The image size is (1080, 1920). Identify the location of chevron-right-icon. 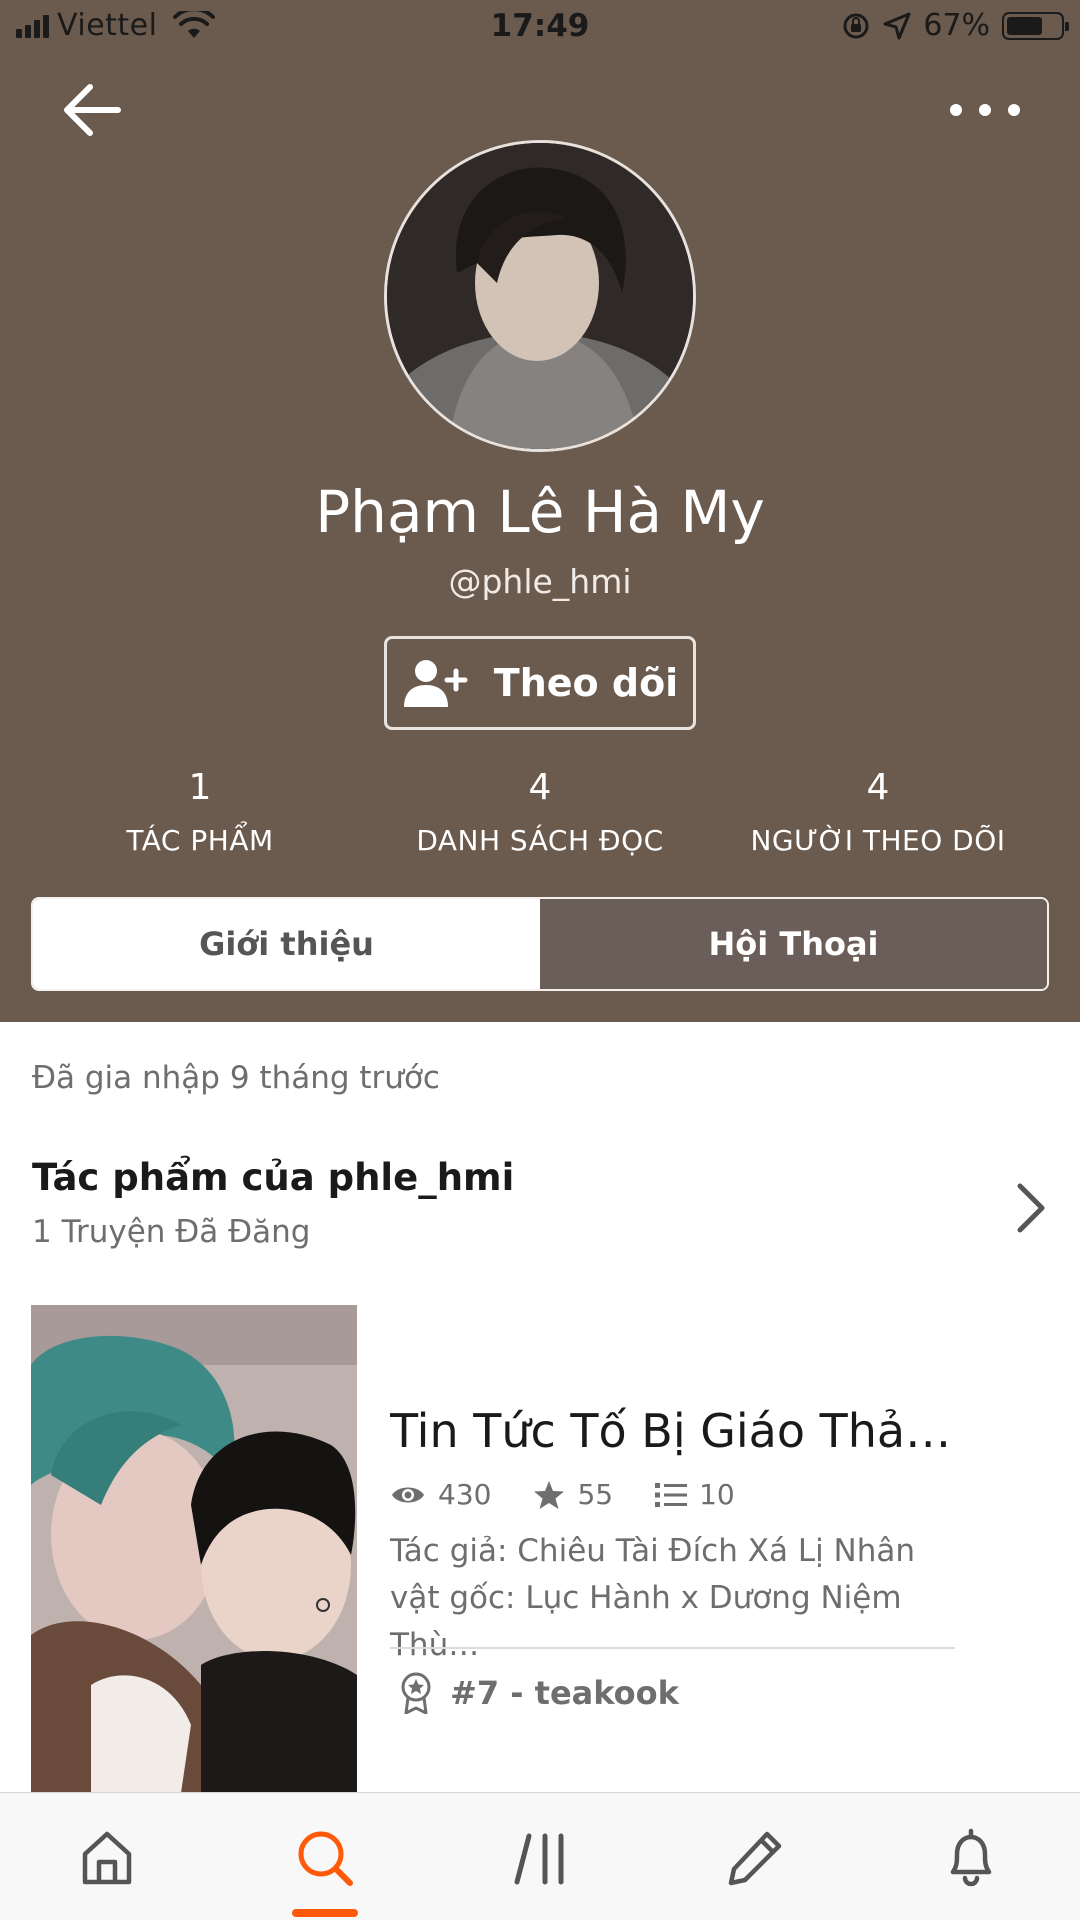
(1030, 1208).